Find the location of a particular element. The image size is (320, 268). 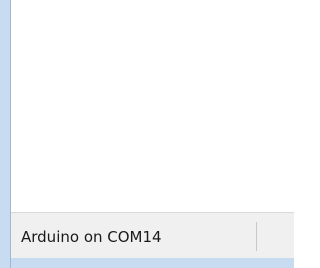

board-port-status: Arduino on COM14 is located at coordinates (139, 236).